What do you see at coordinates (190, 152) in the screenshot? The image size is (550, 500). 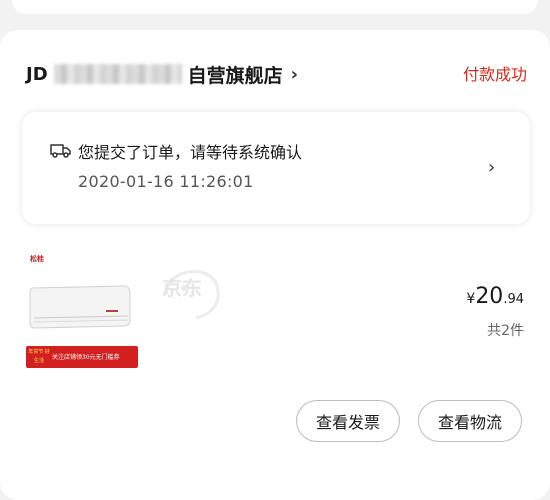 I see `notice-title: 您提交了订单，请等待系统确认` at bounding box center [190, 152].